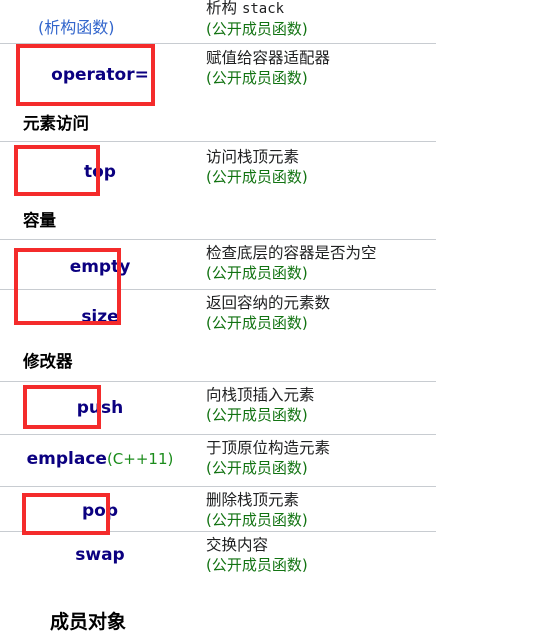 This screenshot has width=539, height=634. What do you see at coordinates (263, 9) in the screenshot?
I see `desc-code: stack` at bounding box center [263, 9].